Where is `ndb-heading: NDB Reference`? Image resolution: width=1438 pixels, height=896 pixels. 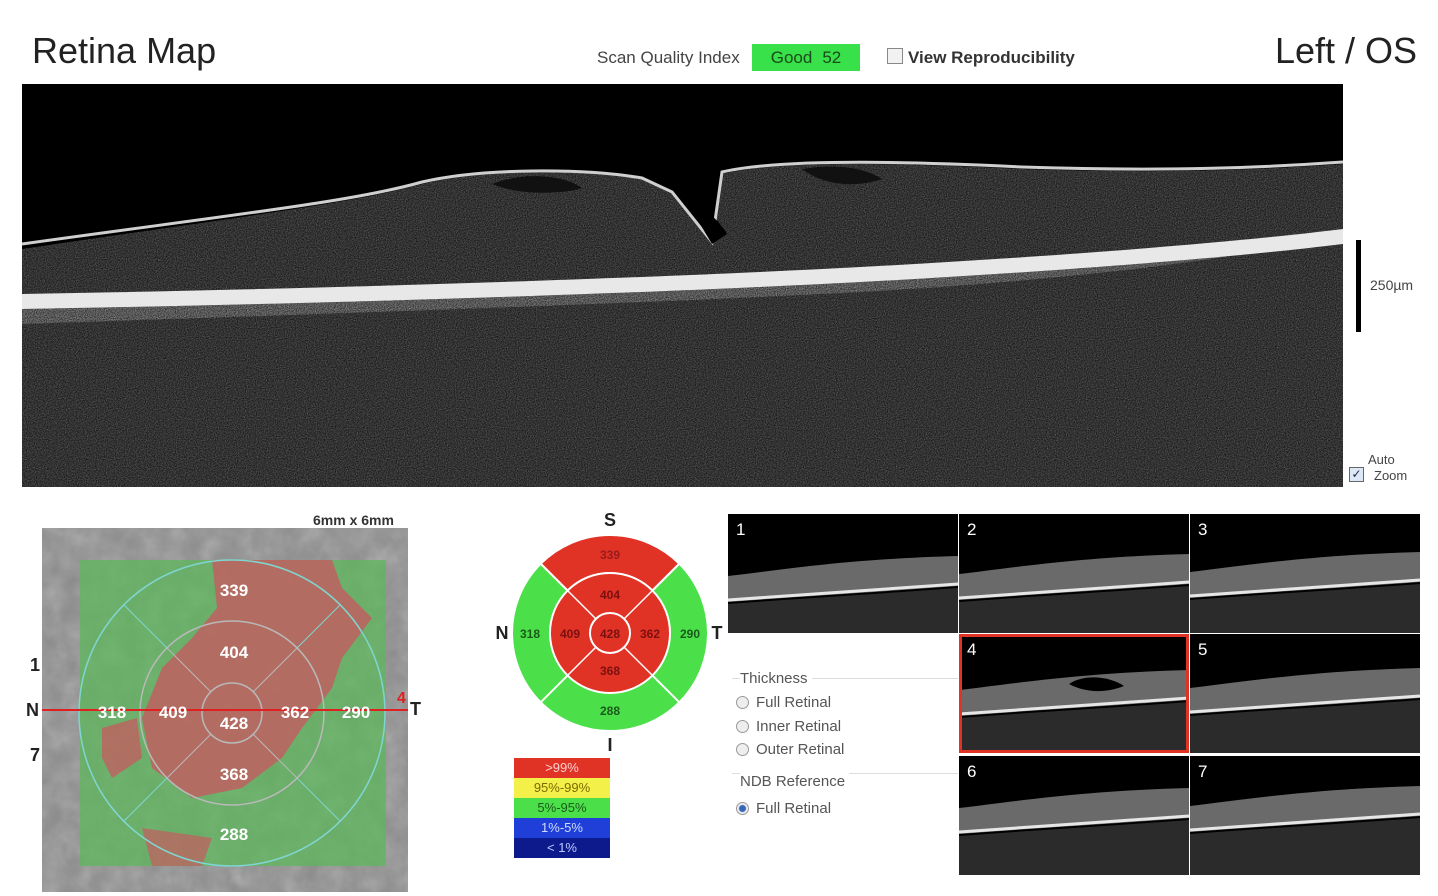
ndb-heading: NDB Reference is located at coordinates (795, 781).